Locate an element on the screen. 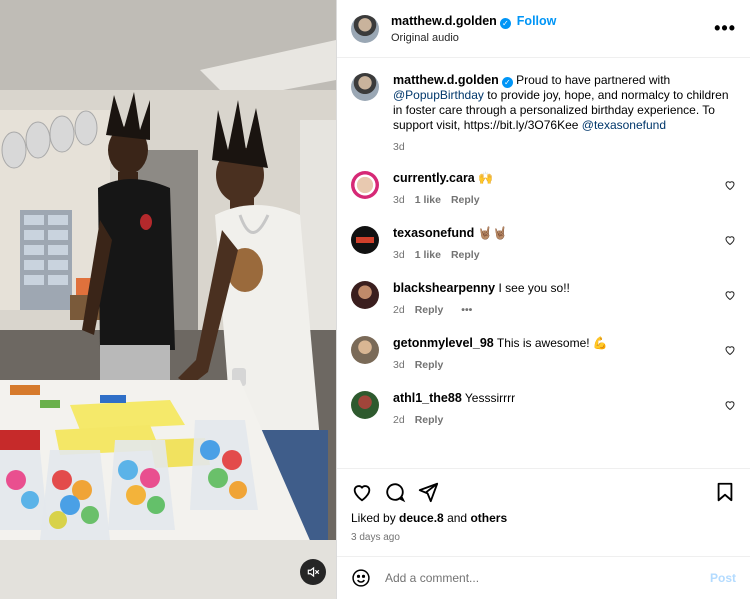  author-avatar is located at coordinates (365, 28).